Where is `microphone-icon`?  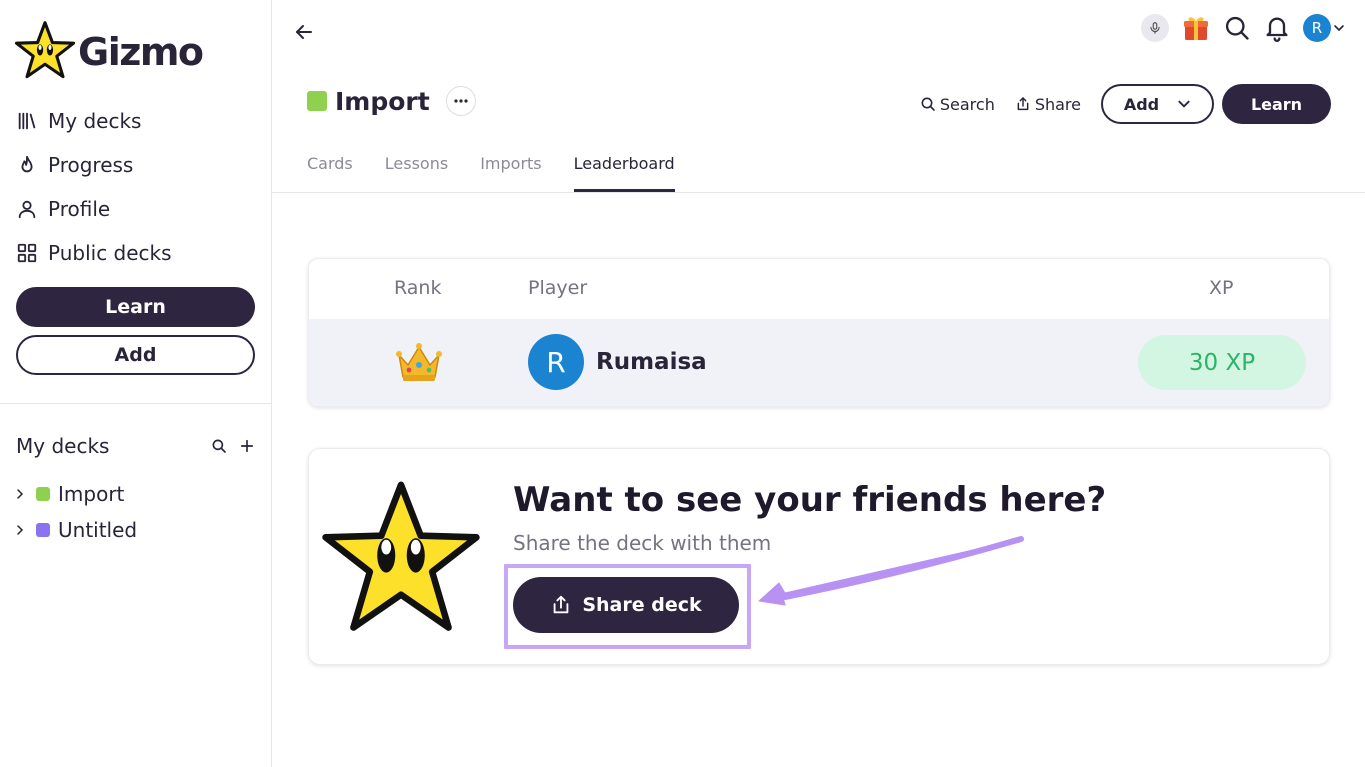
microphone-icon is located at coordinates (1155, 28).